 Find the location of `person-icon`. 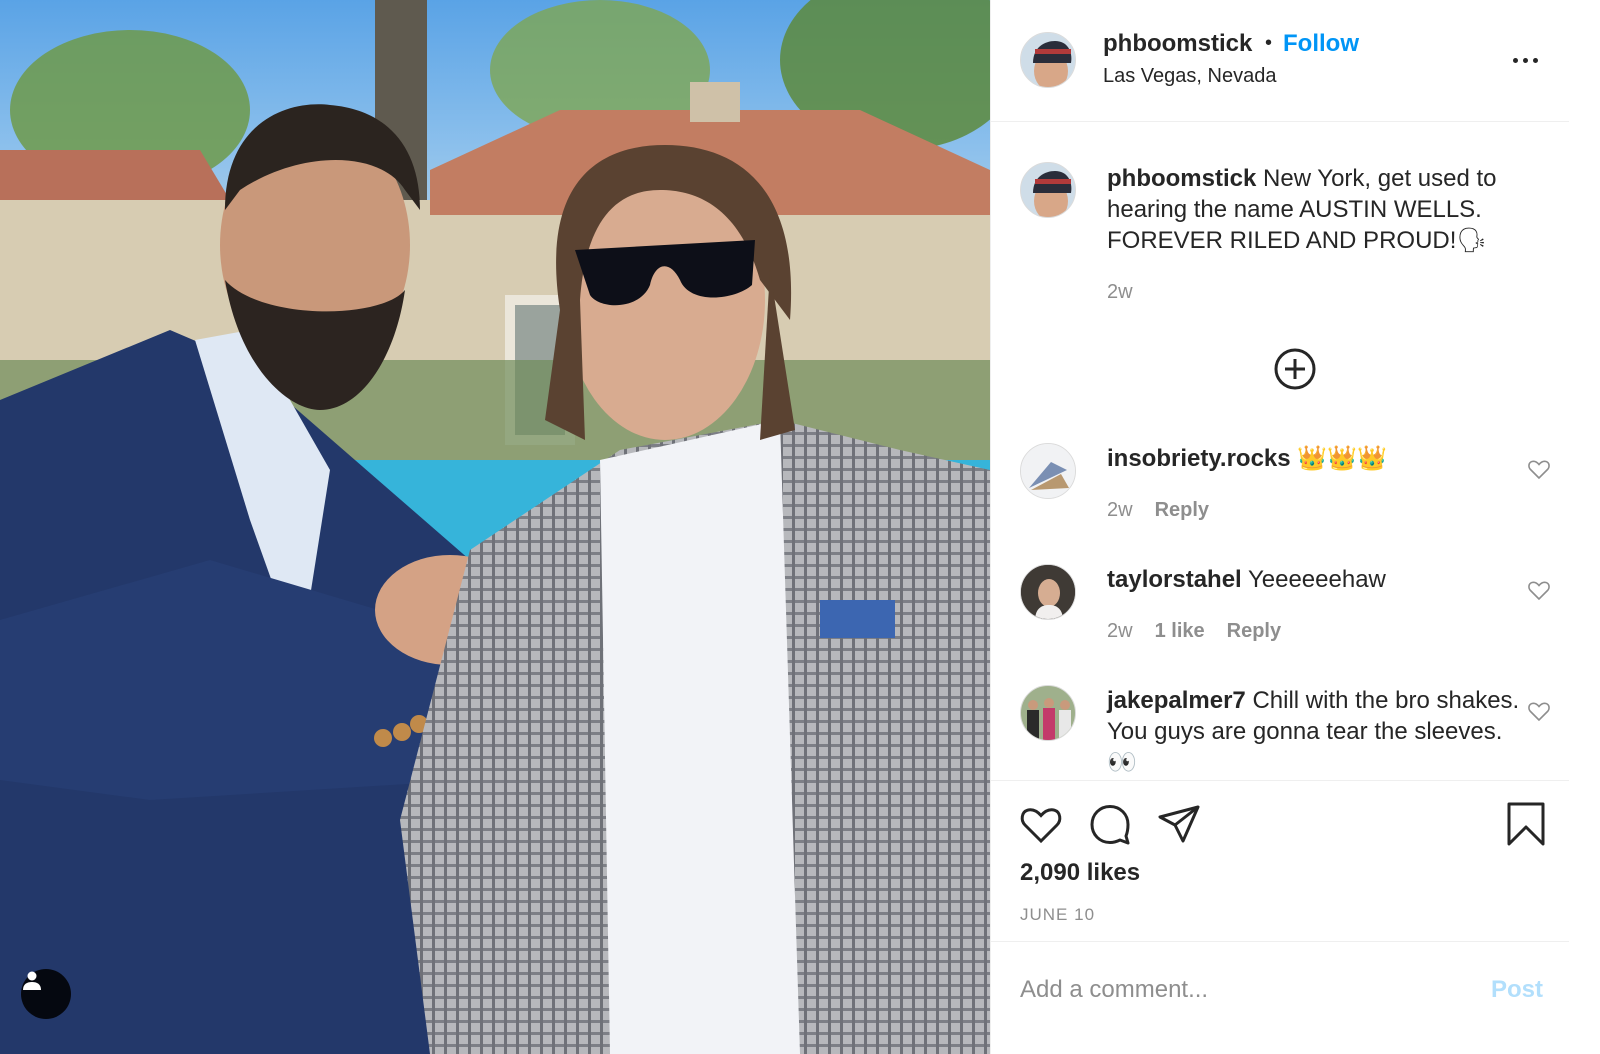

person-icon is located at coordinates (32, 980).